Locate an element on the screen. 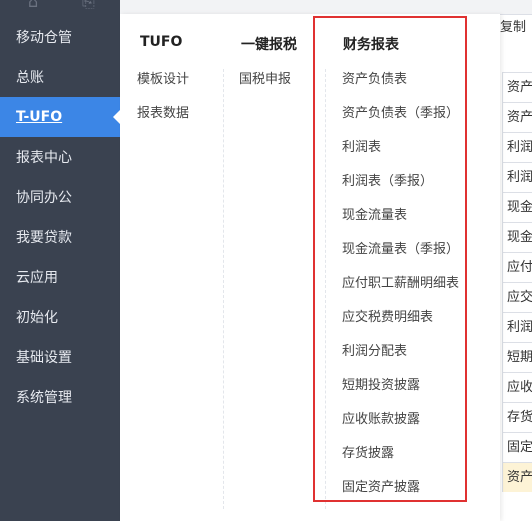 This screenshot has width=532, height=521. copy-button: 复制 is located at coordinates (513, 25).